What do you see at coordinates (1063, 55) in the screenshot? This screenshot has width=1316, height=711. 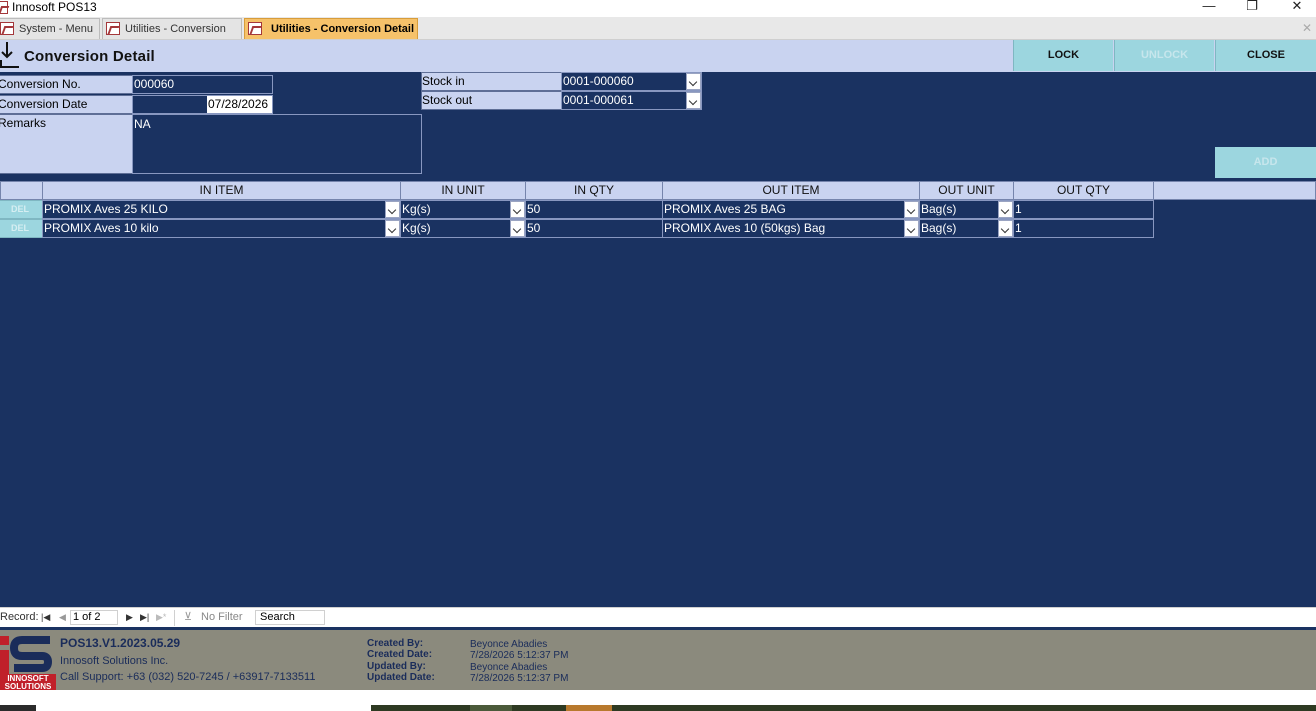 I see `lock-button: LOCK` at bounding box center [1063, 55].